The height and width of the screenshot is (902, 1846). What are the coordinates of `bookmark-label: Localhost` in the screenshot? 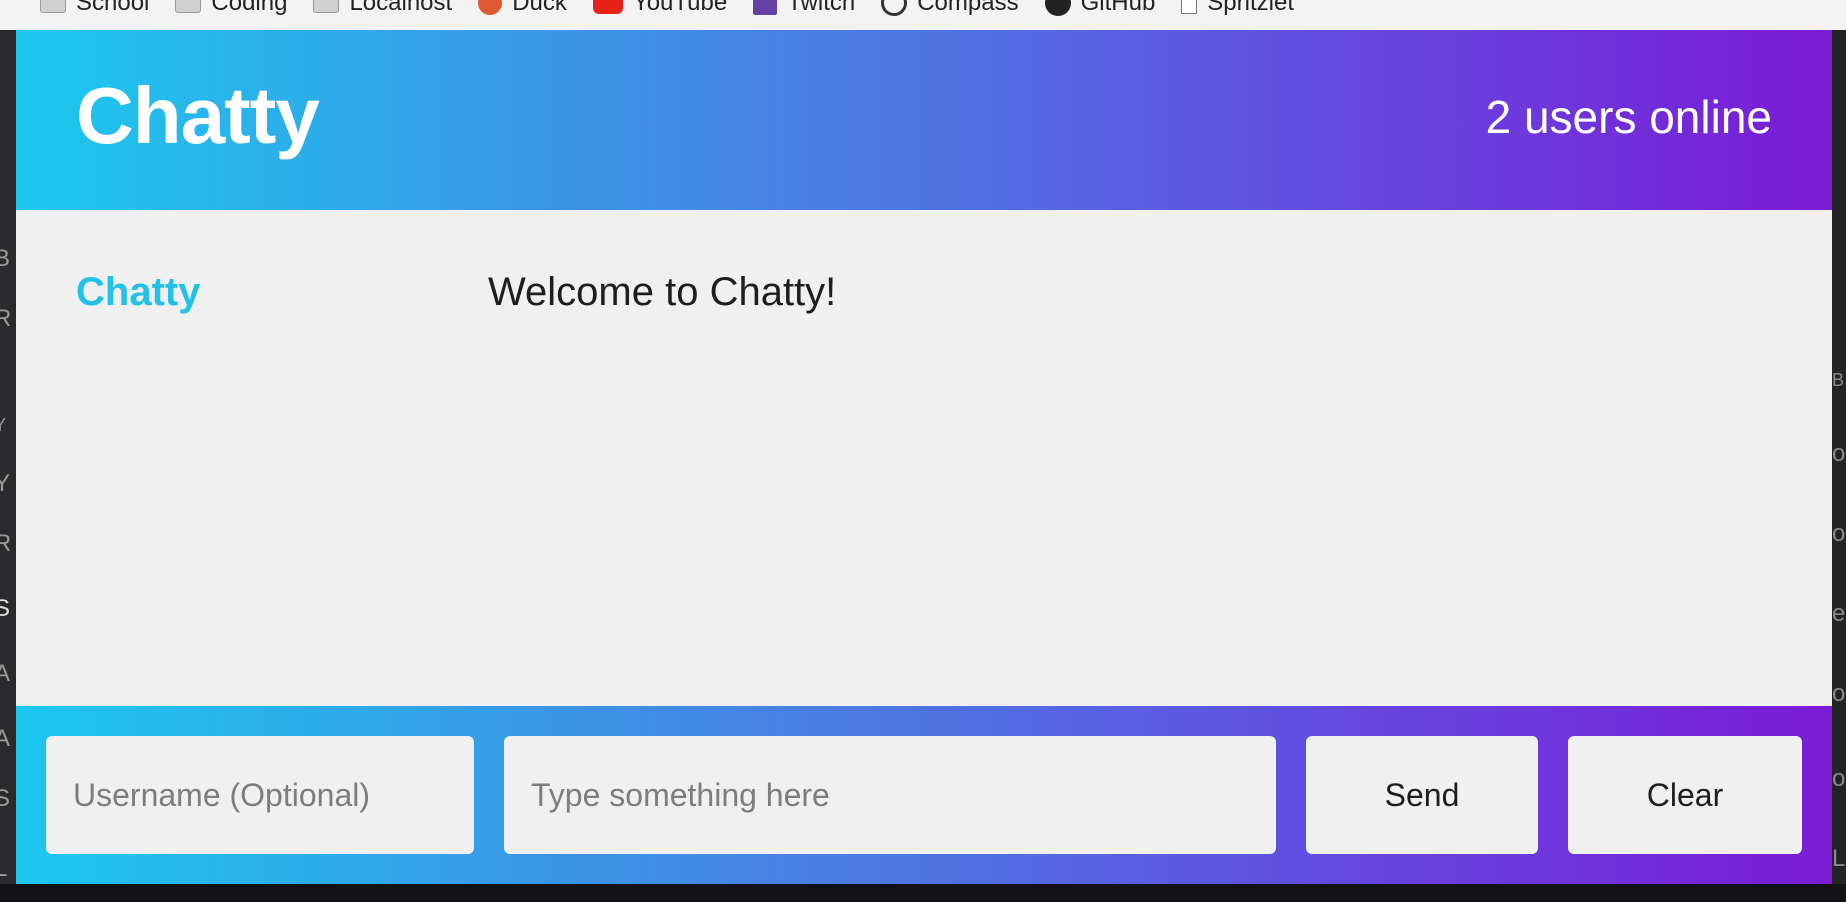 It's located at (401, 8).